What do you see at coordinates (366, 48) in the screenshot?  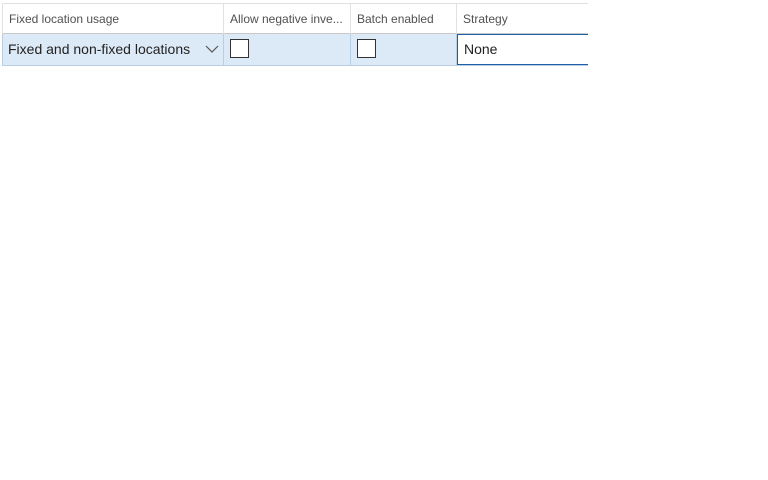 I see `batch-enabled-checkbox` at bounding box center [366, 48].